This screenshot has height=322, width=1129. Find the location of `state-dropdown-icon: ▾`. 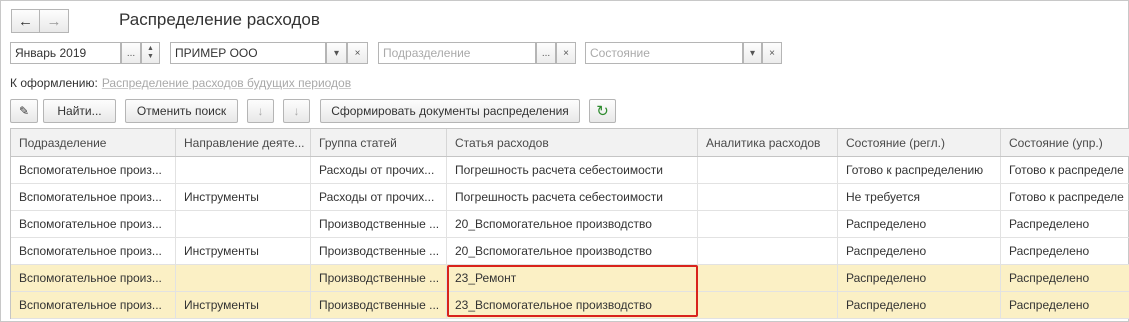

state-dropdown-icon: ▾ is located at coordinates (752, 53).